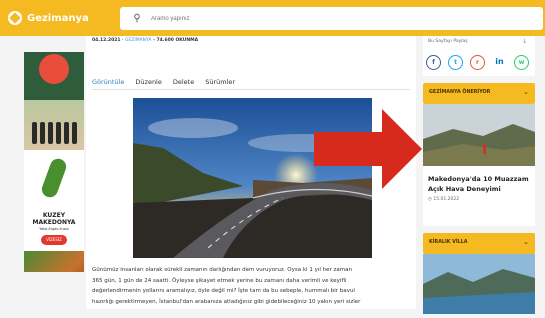  I want to click on recommended-widget-heading: GEZİMANYA ÖNERİYOR ⌄, so click(479, 93).